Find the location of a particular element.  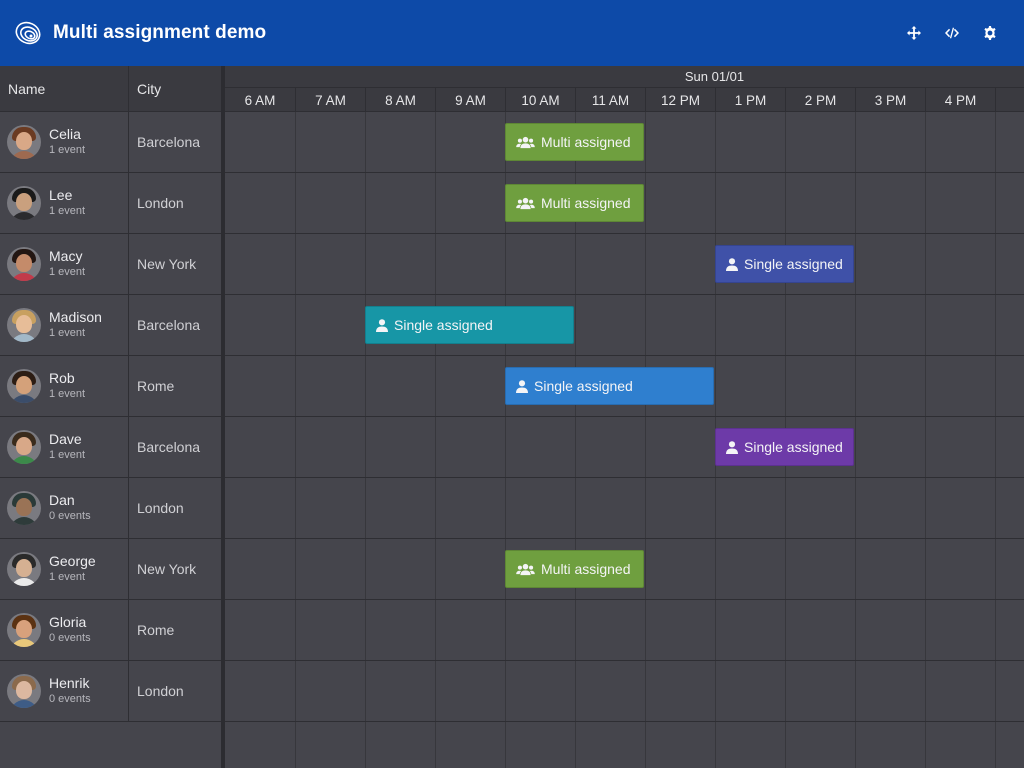

resource-row: Gloria 0 events Rome is located at coordinates (110, 630).